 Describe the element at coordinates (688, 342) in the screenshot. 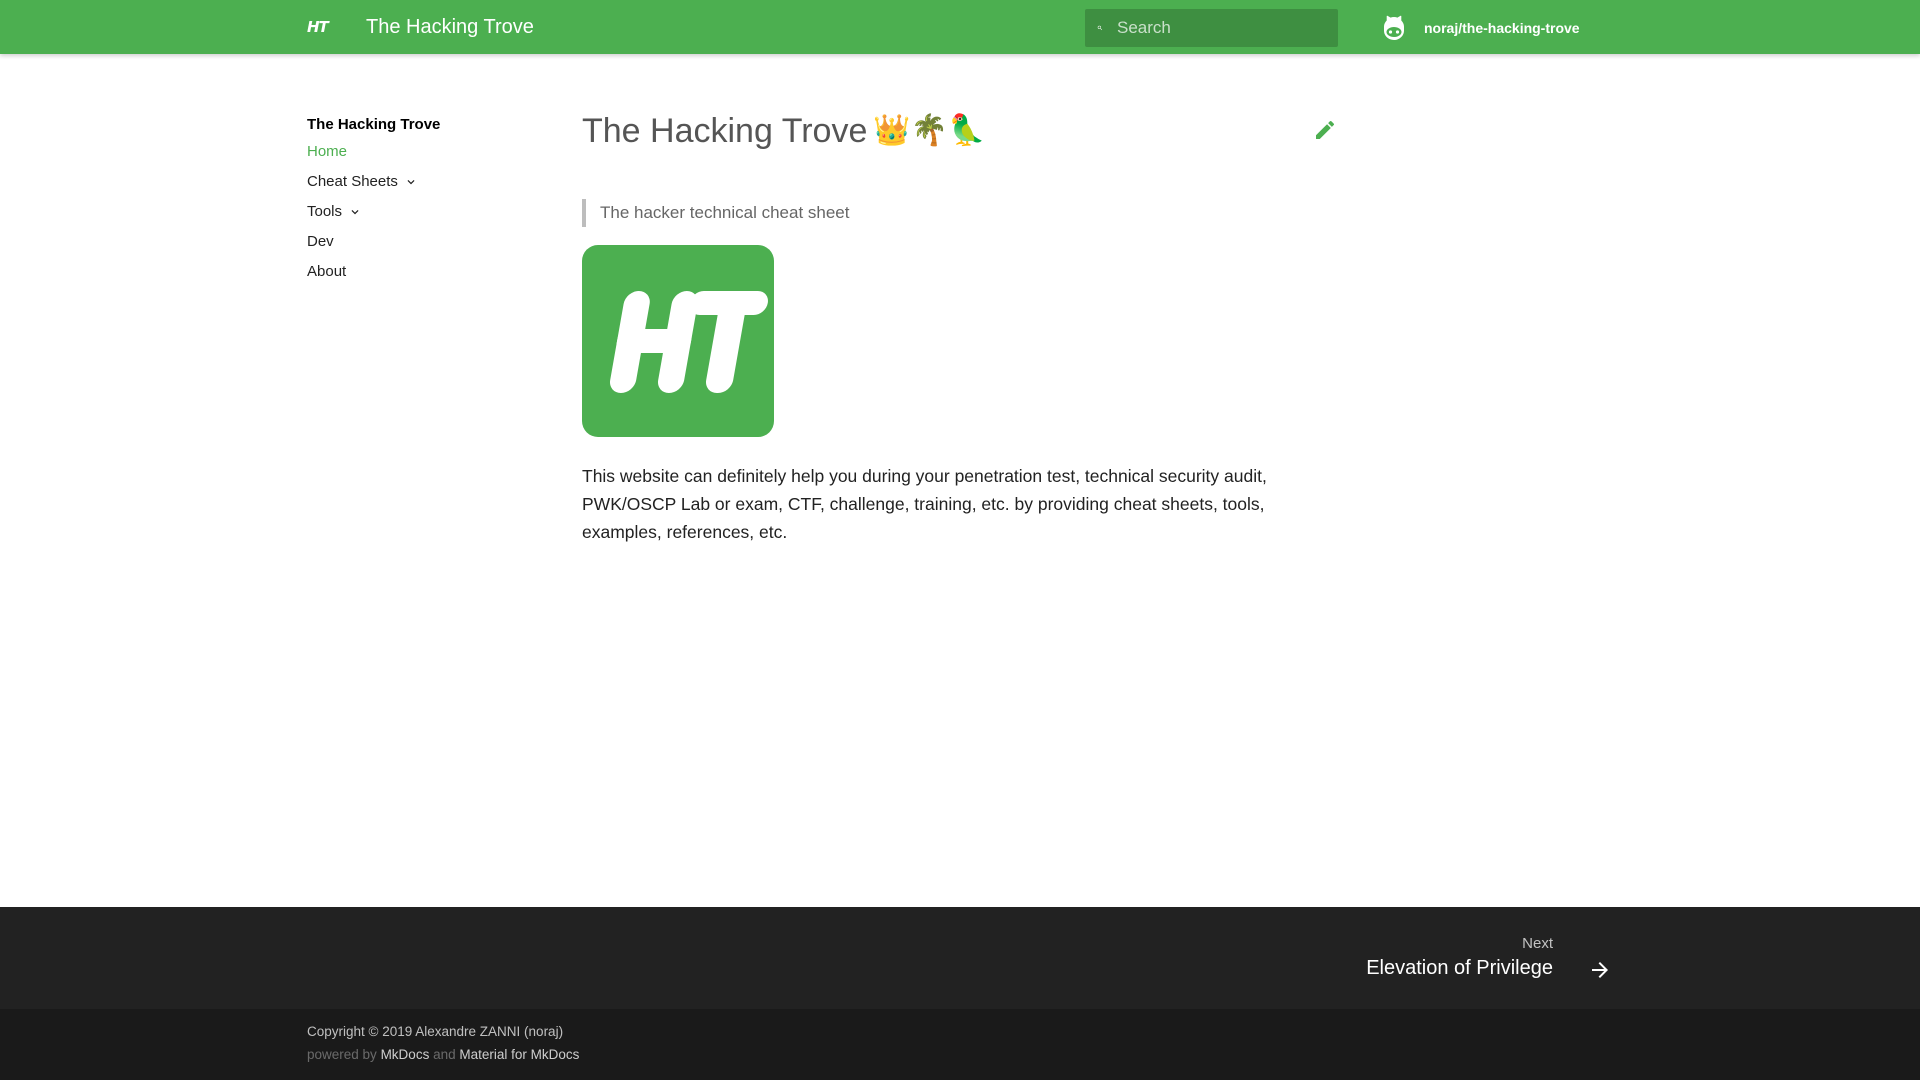

I see `ht-logo-graphic` at that location.